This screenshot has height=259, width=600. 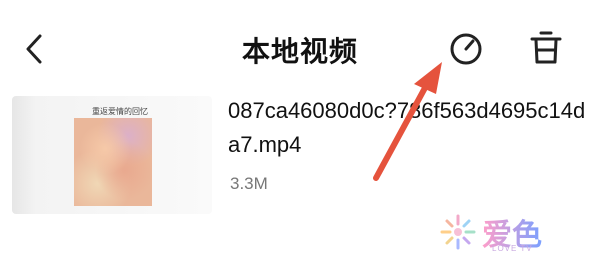 What do you see at coordinates (546, 48) in the screenshot?
I see `trash-icon` at bounding box center [546, 48].